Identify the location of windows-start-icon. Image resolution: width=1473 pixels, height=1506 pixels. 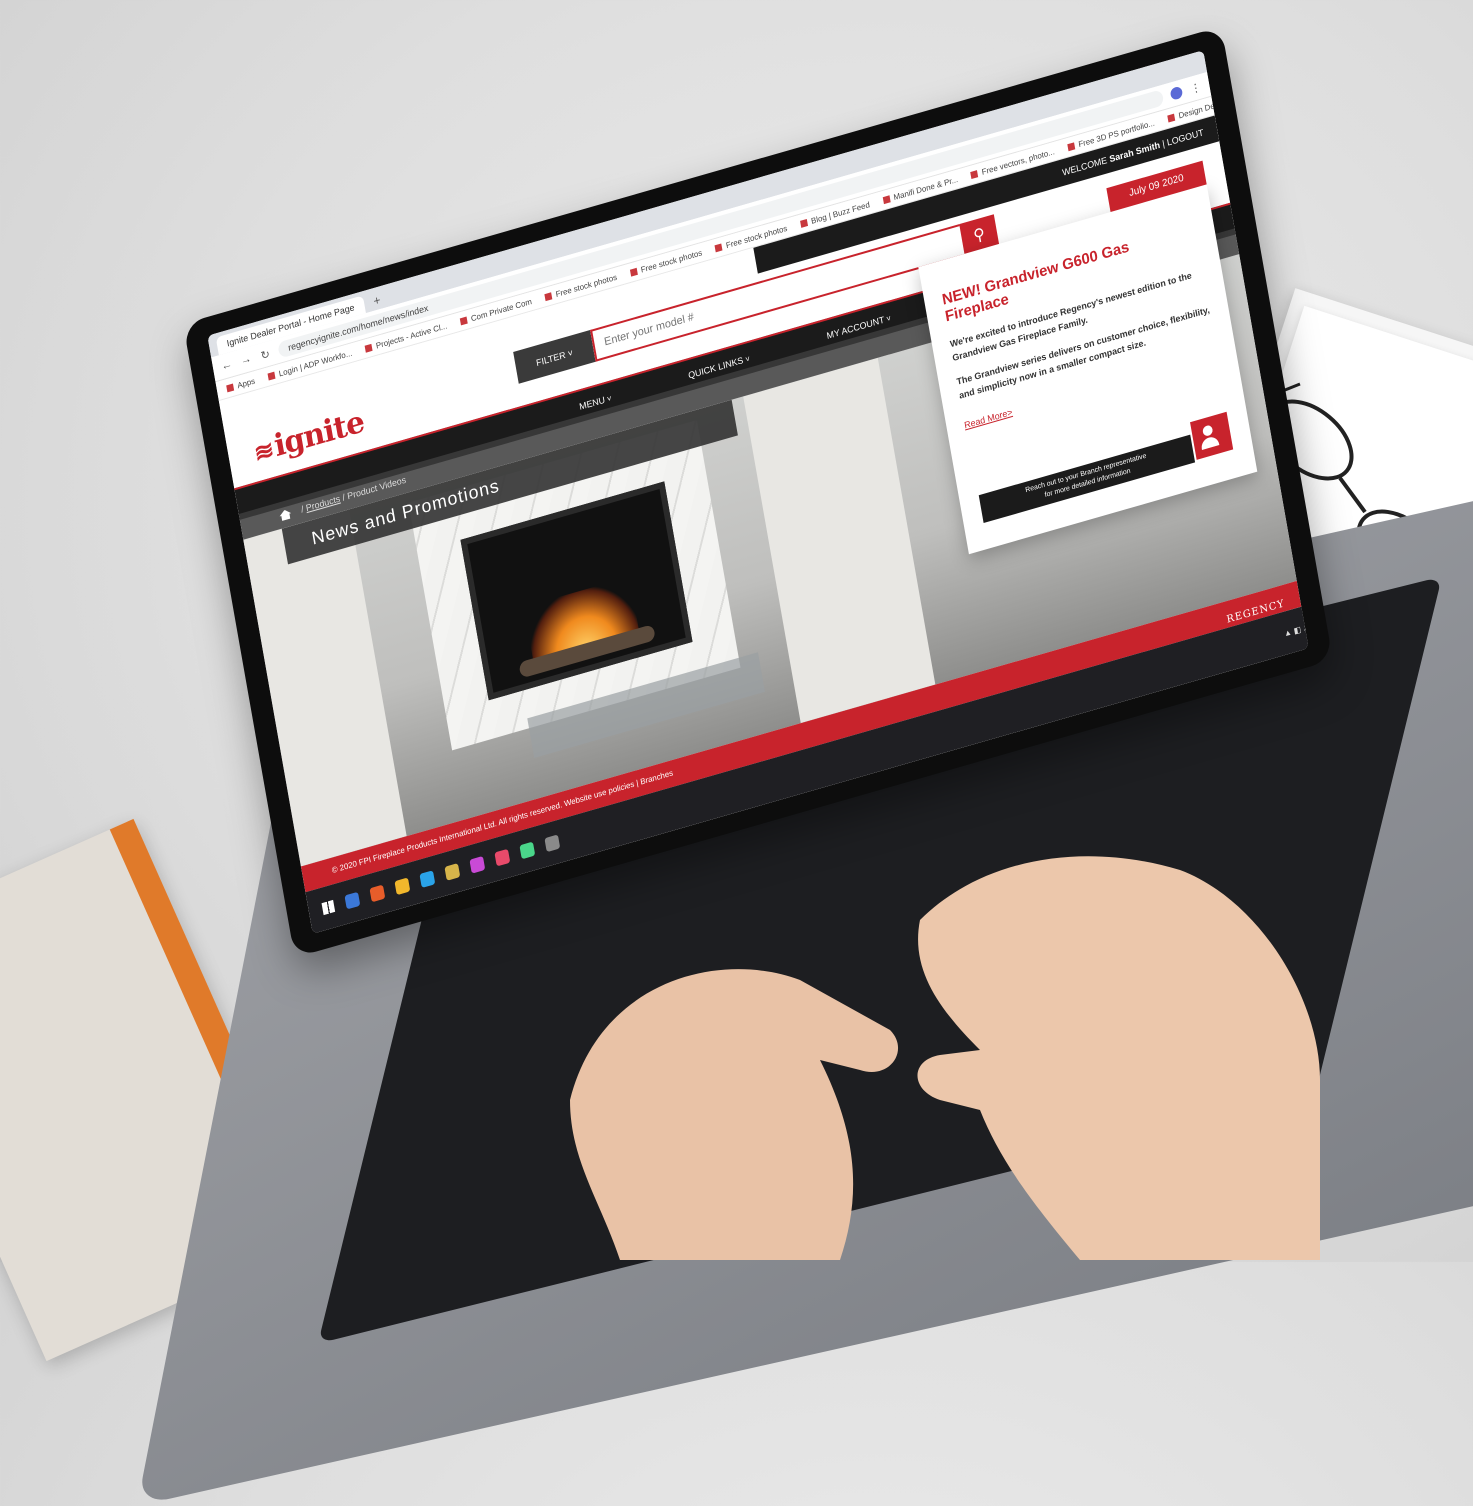
(328, 907).